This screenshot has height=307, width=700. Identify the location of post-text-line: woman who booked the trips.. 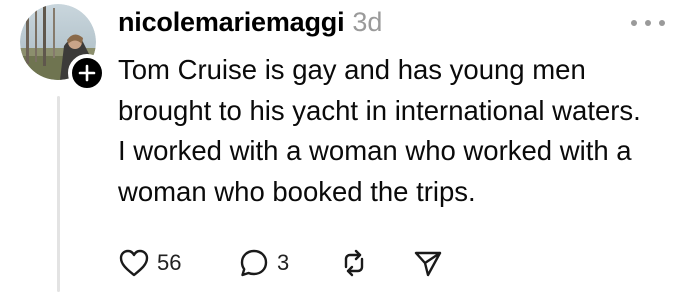
(297, 191).